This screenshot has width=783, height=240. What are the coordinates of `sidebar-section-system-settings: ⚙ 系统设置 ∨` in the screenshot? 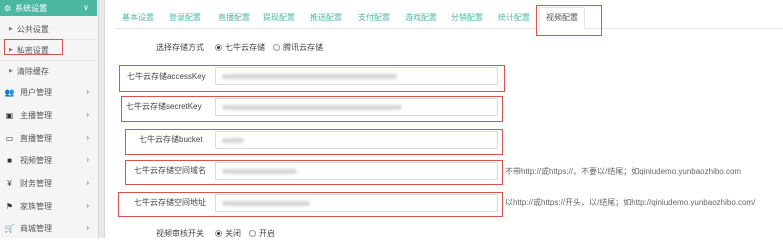 It's located at (48, 8).